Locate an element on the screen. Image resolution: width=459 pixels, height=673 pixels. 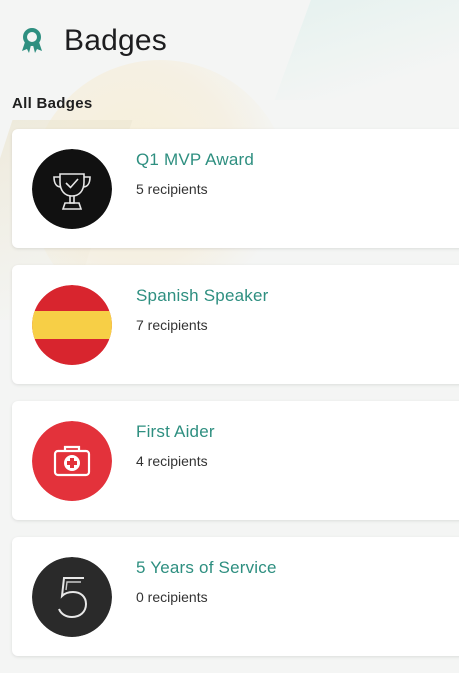
trophy-icon is located at coordinates (72, 189).